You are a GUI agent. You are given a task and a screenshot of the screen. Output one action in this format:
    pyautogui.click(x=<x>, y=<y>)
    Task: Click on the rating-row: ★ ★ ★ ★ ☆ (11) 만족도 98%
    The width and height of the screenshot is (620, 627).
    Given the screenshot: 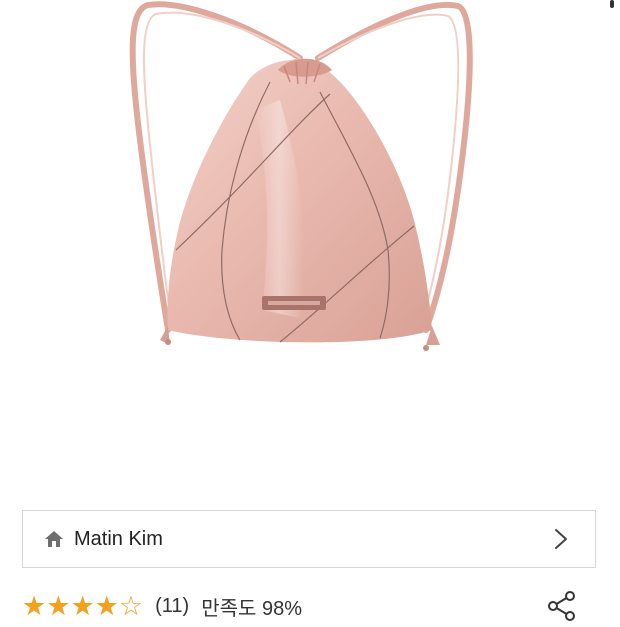 What is the action you would take?
    pyautogui.click(x=162, y=606)
    